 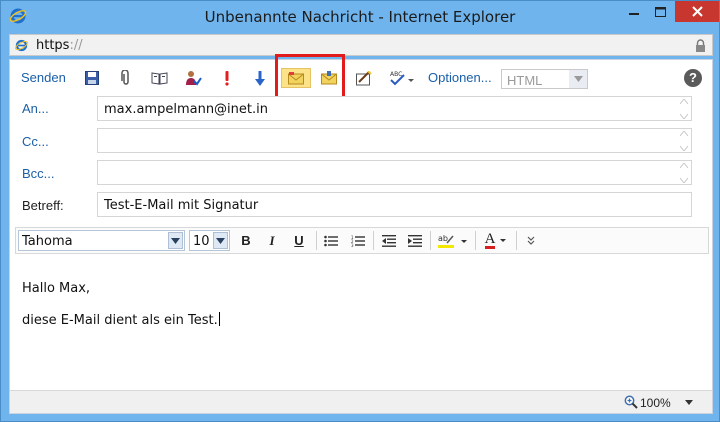 What do you see at coordinates (76, 45) in the screenshot?
I see `address-rest: ://` at bounding box center [76, 45].